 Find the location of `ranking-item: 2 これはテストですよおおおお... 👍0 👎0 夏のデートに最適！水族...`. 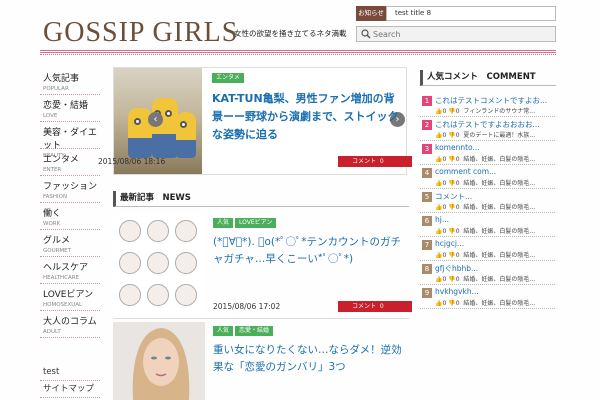

ranking-item: 2 これはテストですよおおおお... 👍0 👎0 夏のデートに最適！水族... is located at coordinates (487, 129).